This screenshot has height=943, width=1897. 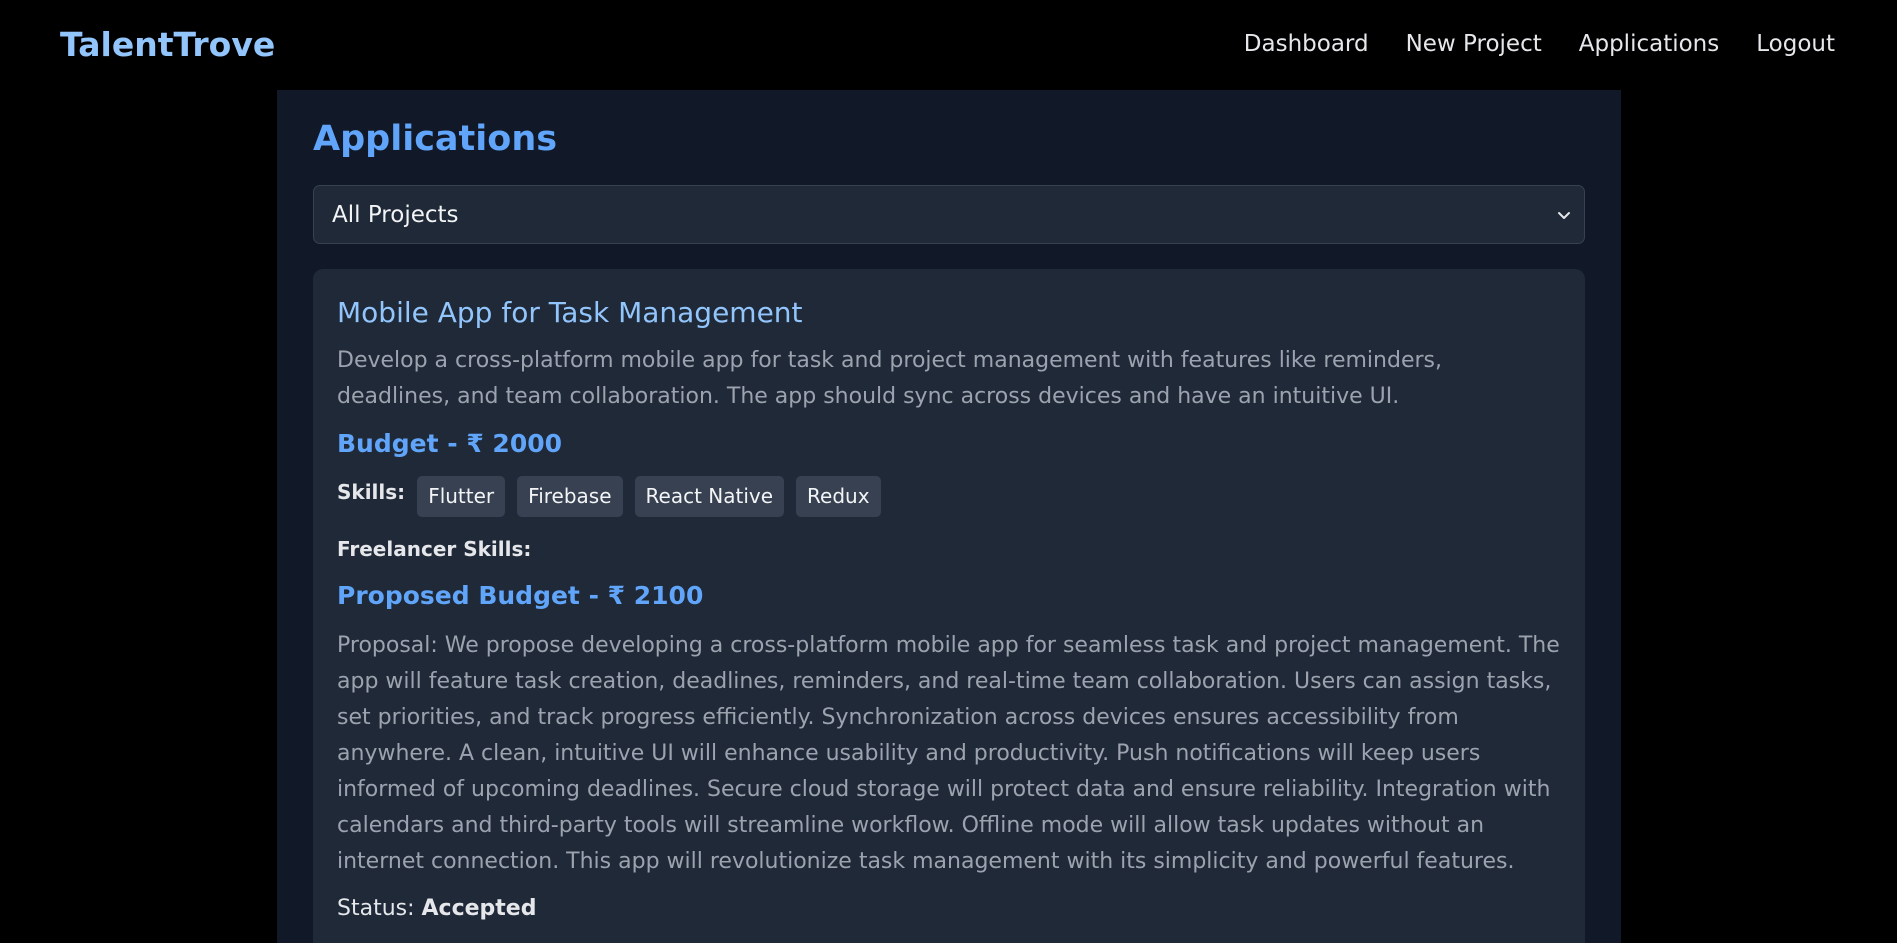 What do you see at coordinates (1795, 44) in the screenshot?
I see `nav-logout: Logout` at bounding box center [1795, 44].